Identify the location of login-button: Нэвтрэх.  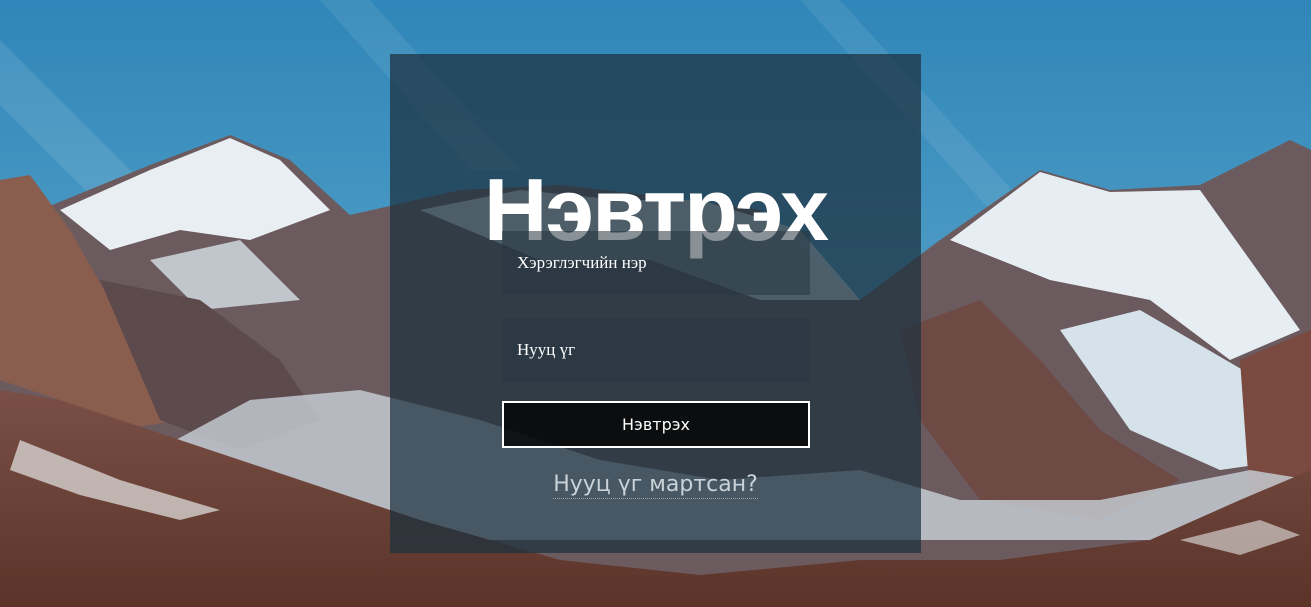
(656, 424).